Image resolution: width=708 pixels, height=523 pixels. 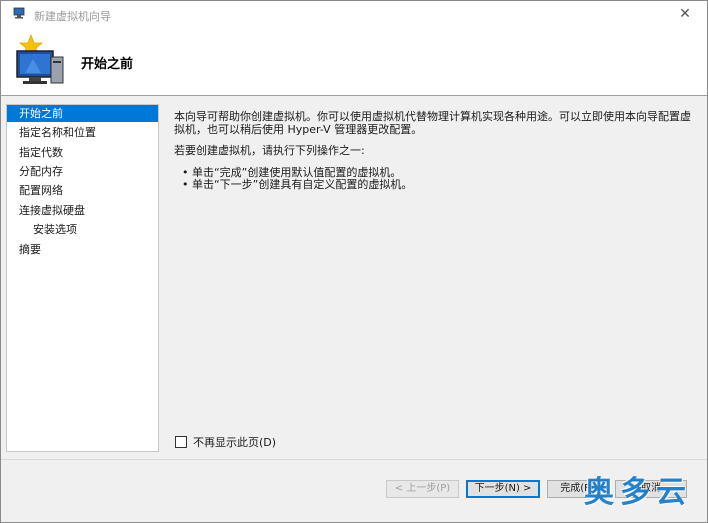 I want to click on title-bar: 新建虚拟机向导 ✕, so click(x=354, y=14).